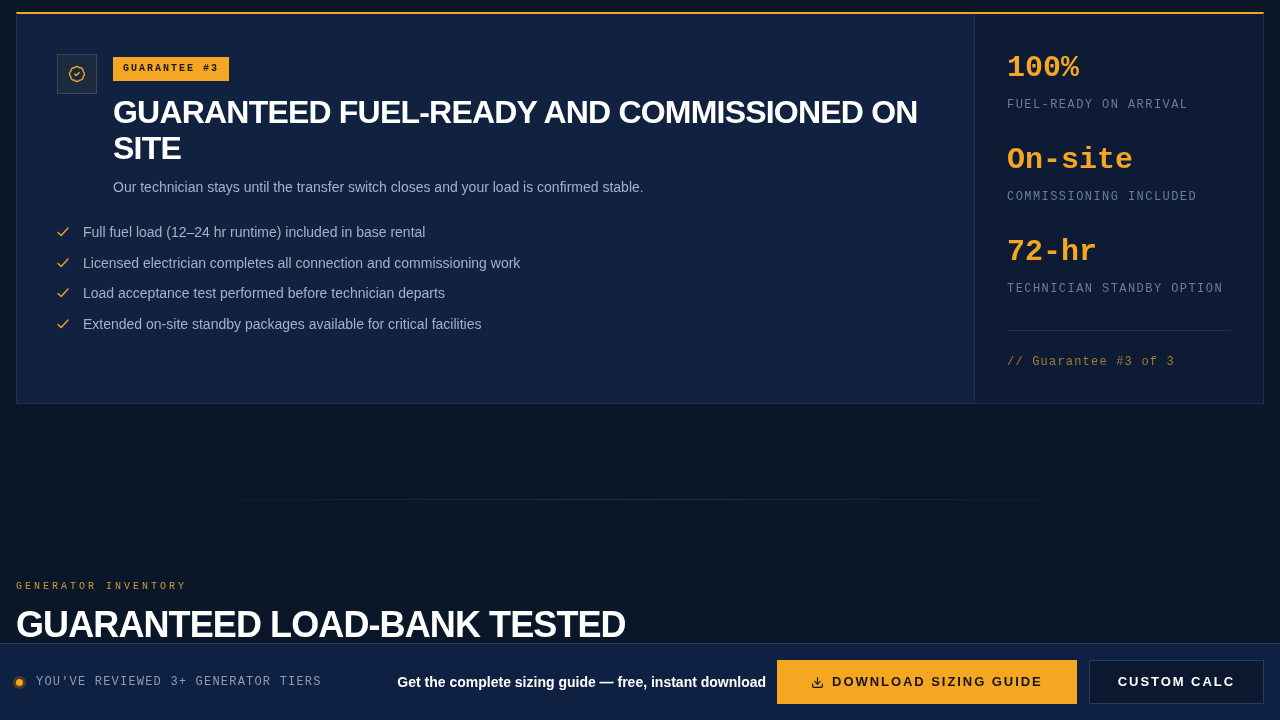 This screenshot has height=720, width=1280. I want to click on stat-value: 100%, so click(1043, 68).